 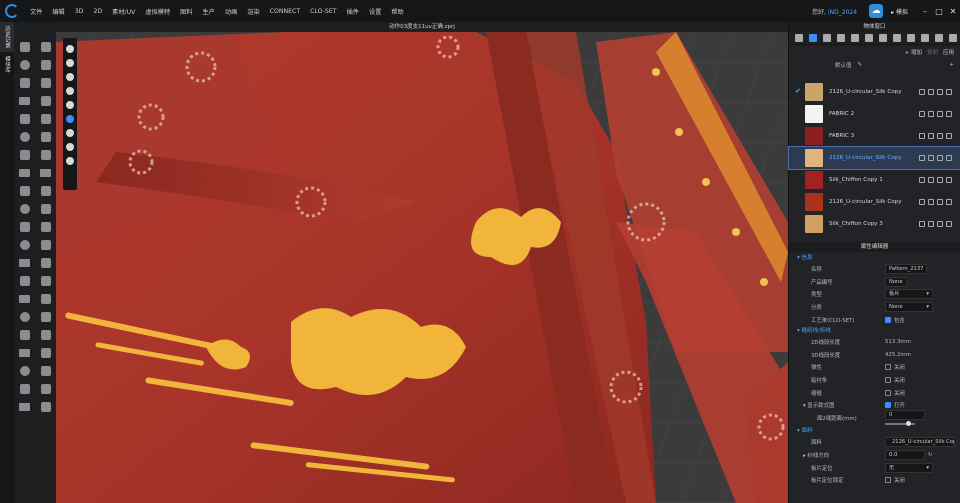 I want to click on circle-tab-icon, so click(x=855, y=38).